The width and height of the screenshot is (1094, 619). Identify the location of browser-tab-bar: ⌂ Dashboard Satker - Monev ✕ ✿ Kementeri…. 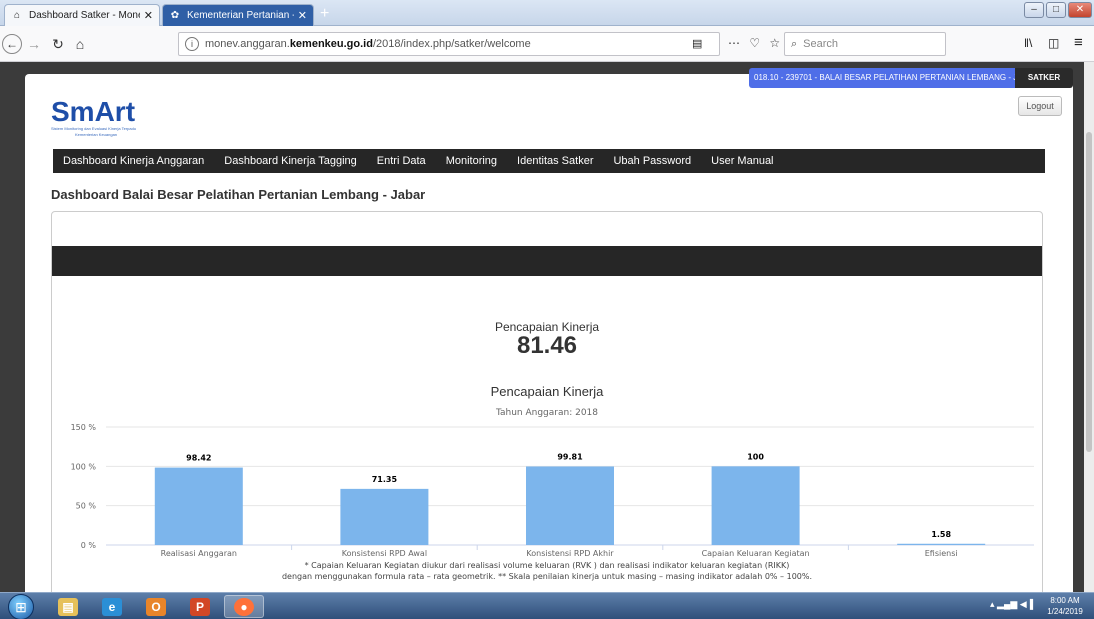
(547, 13).